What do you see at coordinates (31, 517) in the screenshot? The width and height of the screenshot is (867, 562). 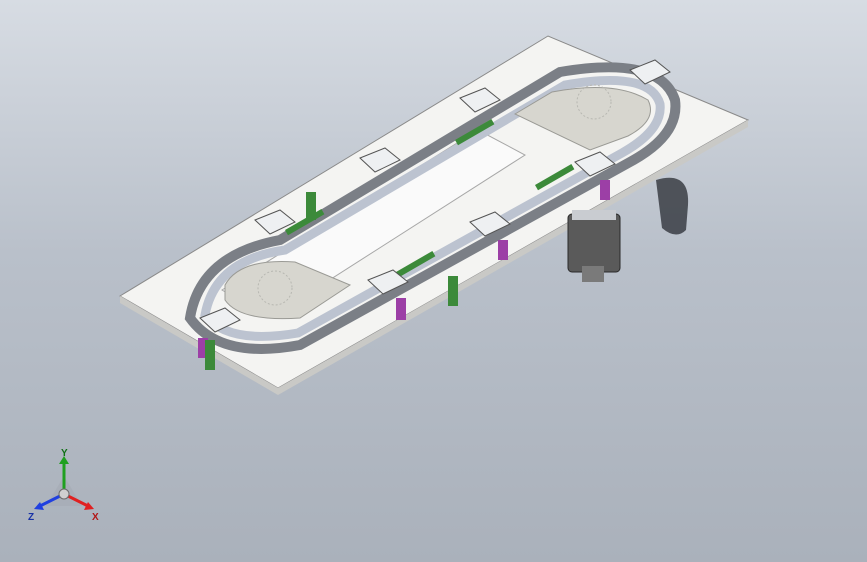 I see `axis-z-label: Z` at bounding box center [31, 517].